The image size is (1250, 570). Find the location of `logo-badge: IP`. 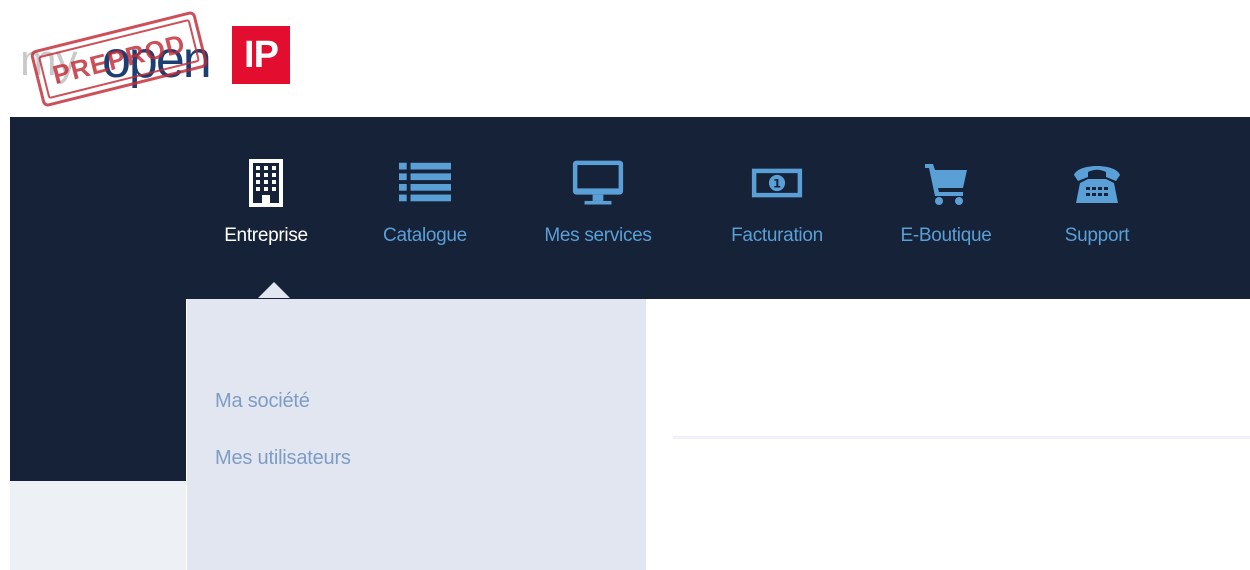

logo-badge: IP is located at coordinates (261, 55).